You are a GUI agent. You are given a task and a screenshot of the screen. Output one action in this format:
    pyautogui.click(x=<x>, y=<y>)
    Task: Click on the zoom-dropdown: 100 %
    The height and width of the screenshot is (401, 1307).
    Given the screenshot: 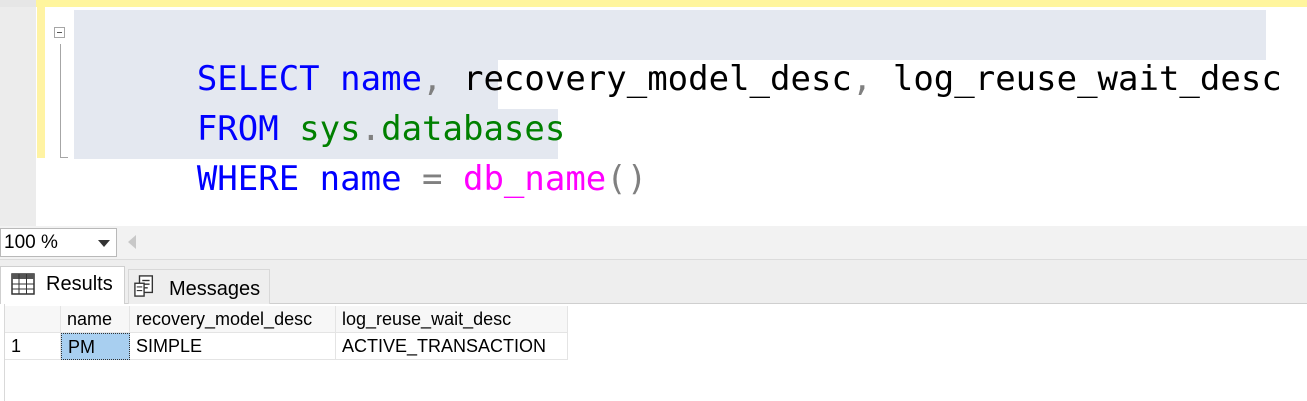 What is the action you would take?
    pyautogui.click(x=58, y=242)
    